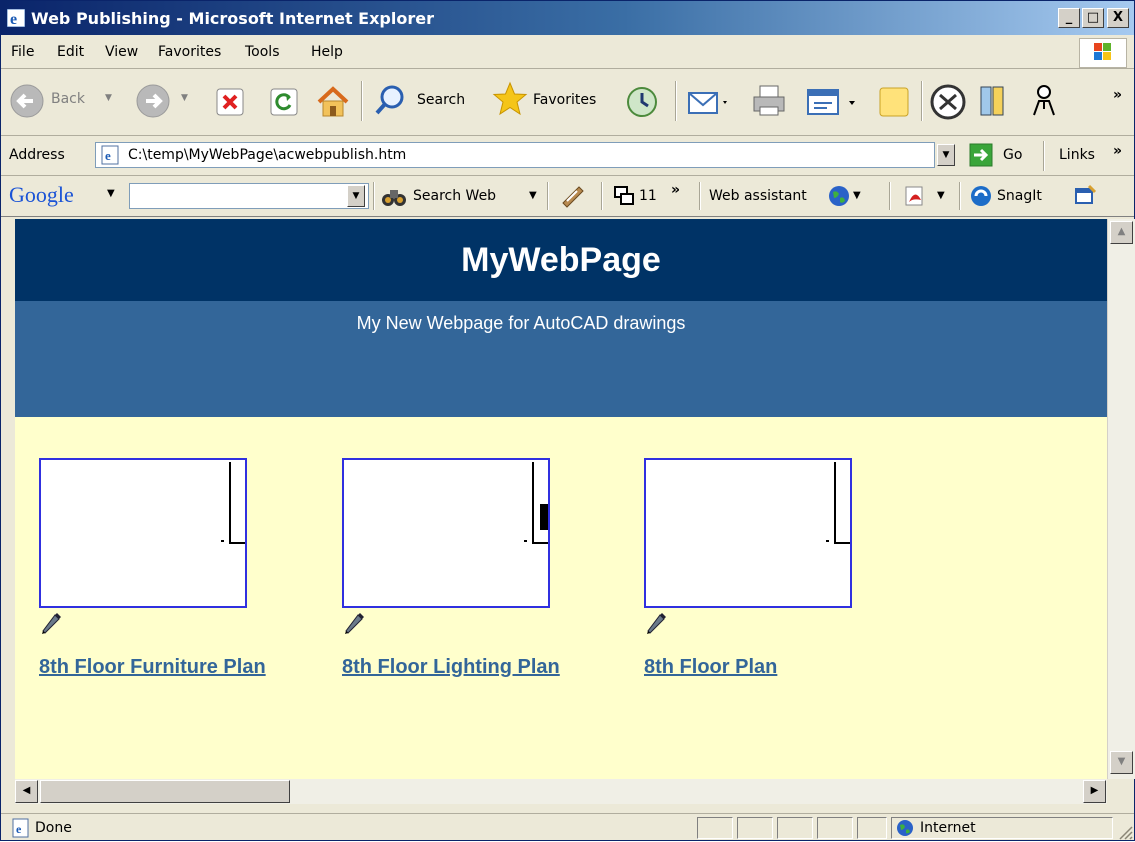 The width and height of the screenshot is (1135, 842). Describe the element at coordinates (230, 102) in the screenshot. I see `stop-icon` at that location.